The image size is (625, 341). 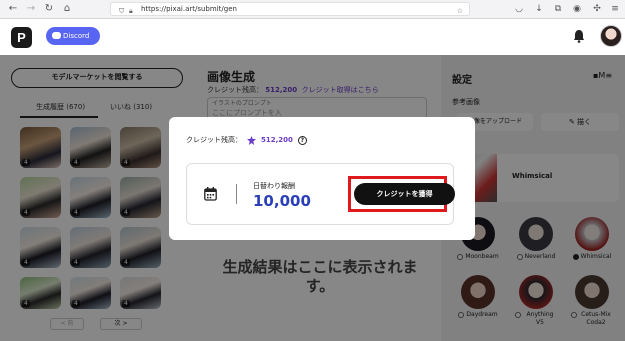 What do you see at coordinates (67, 9) in the screenshot?
I see `home-icon: ⌂` at bounding box center [67, 9].